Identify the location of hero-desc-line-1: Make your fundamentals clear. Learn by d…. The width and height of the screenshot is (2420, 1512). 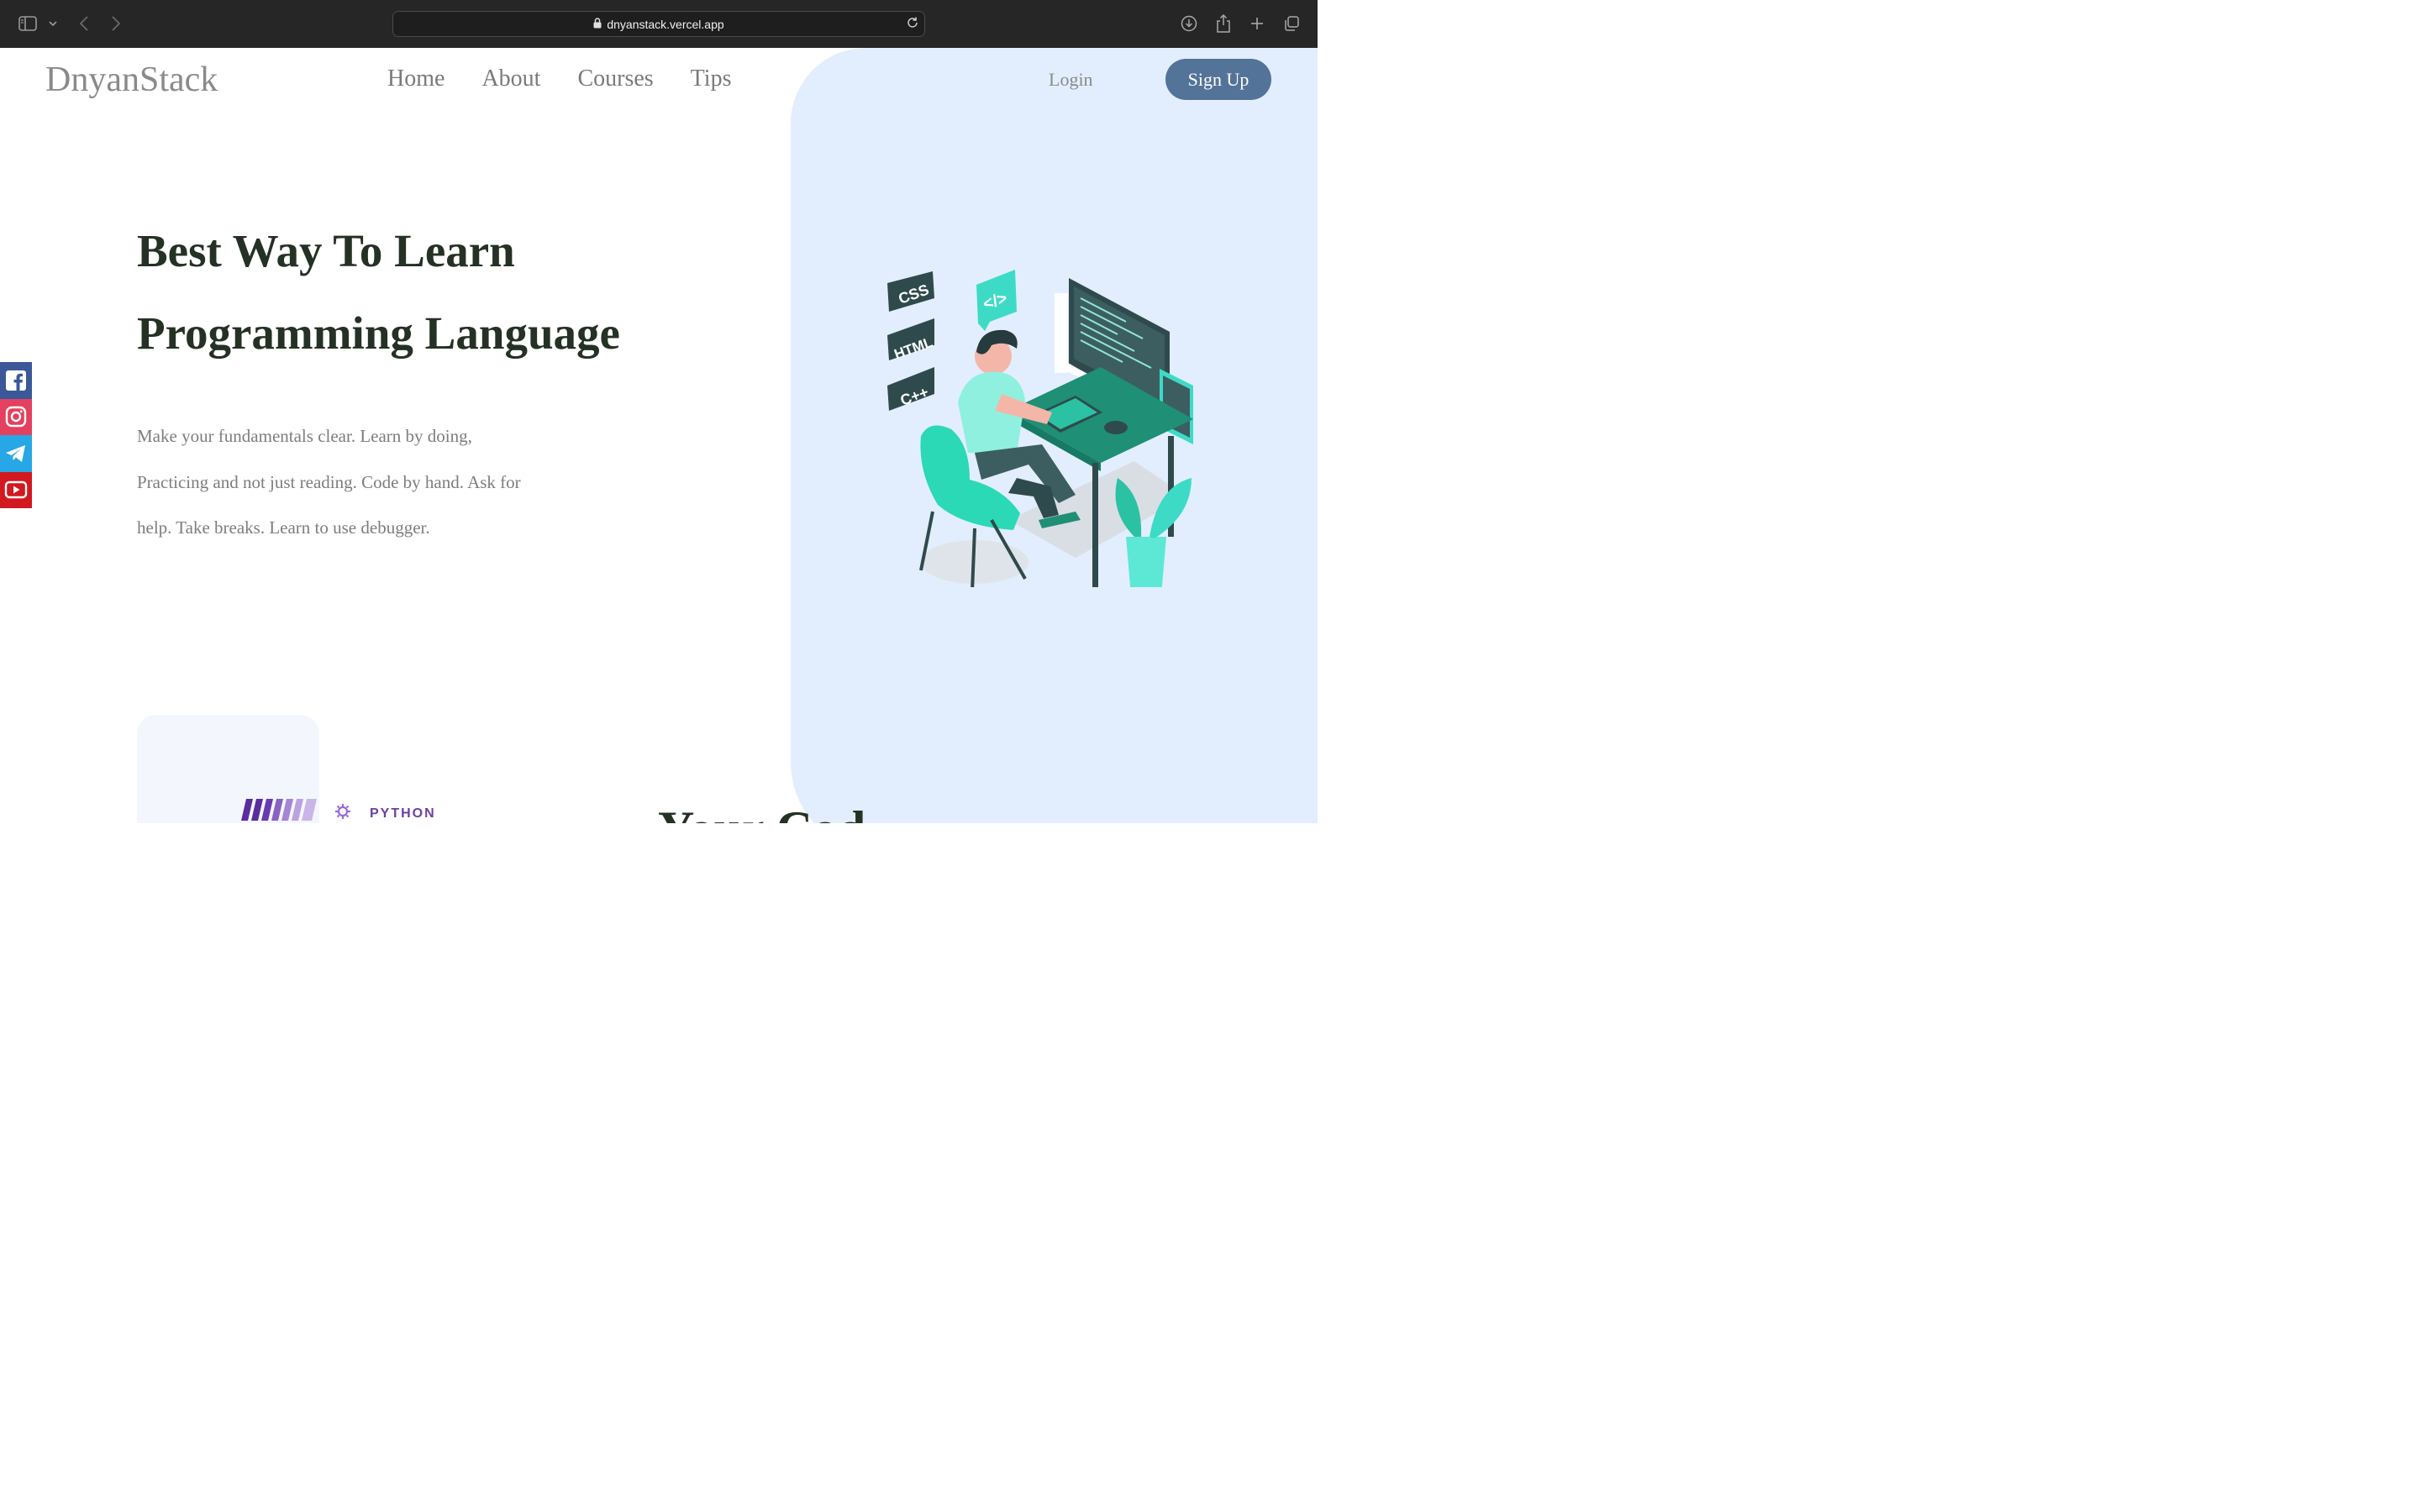
(304, 436).